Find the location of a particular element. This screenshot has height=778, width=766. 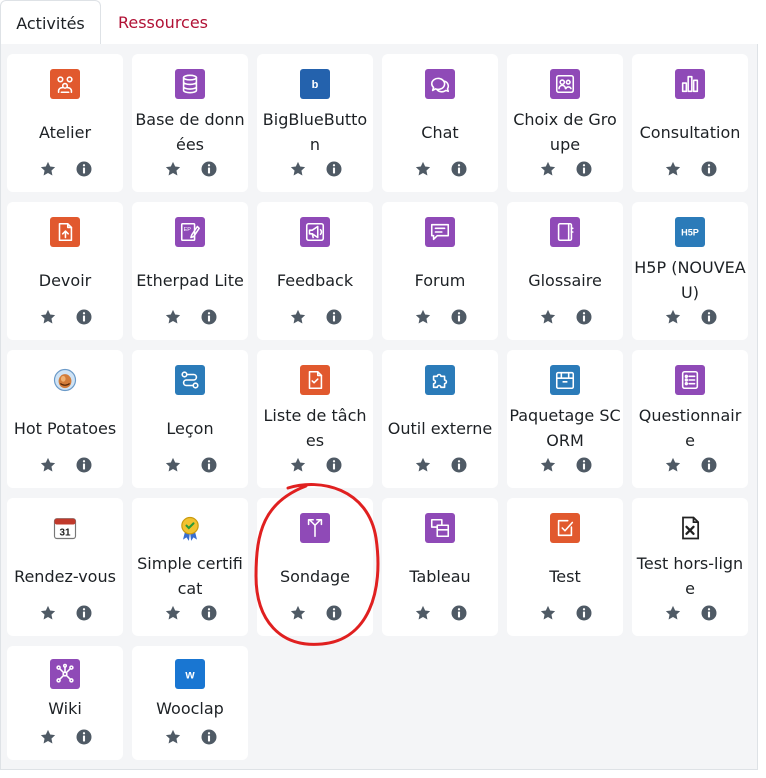

activity-label: Outil externe is located at coordinates (440, 428).